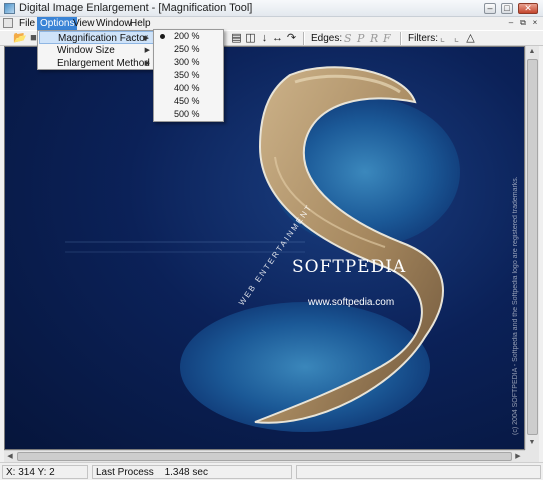  I want to click on edge-p-button: P, so click(360, 38).